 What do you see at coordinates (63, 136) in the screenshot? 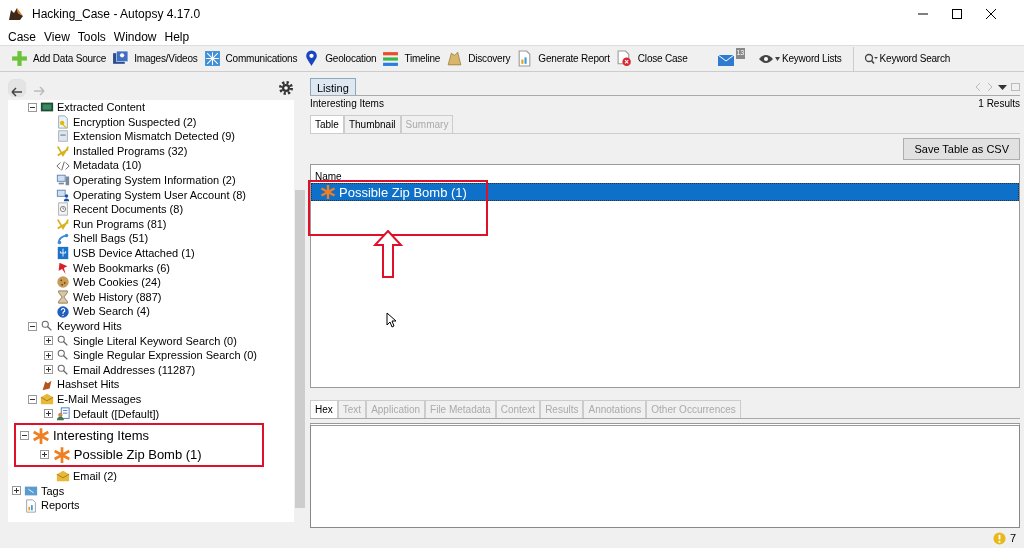
I see `document-icon` at bounding box center [63, 136].